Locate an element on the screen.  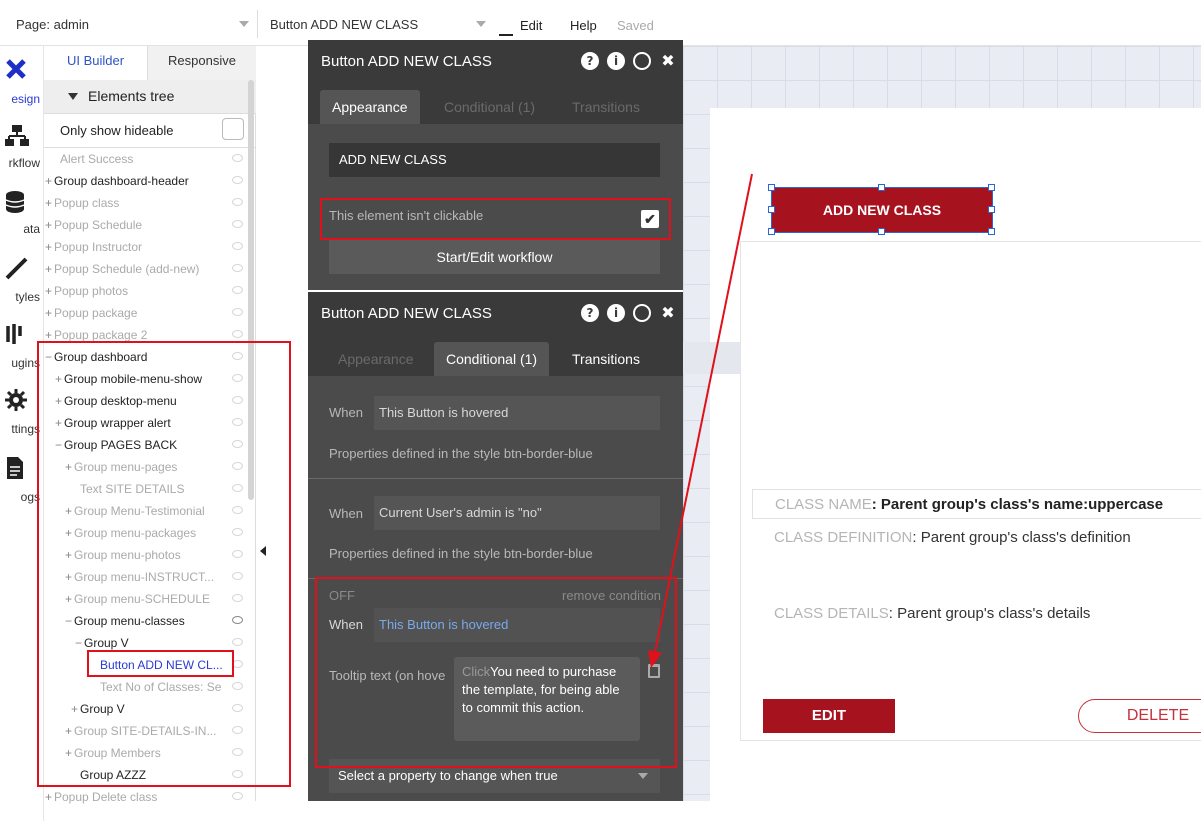
add-new-class-button: ADD NEW CLASS is located at coordinates (882, 210).